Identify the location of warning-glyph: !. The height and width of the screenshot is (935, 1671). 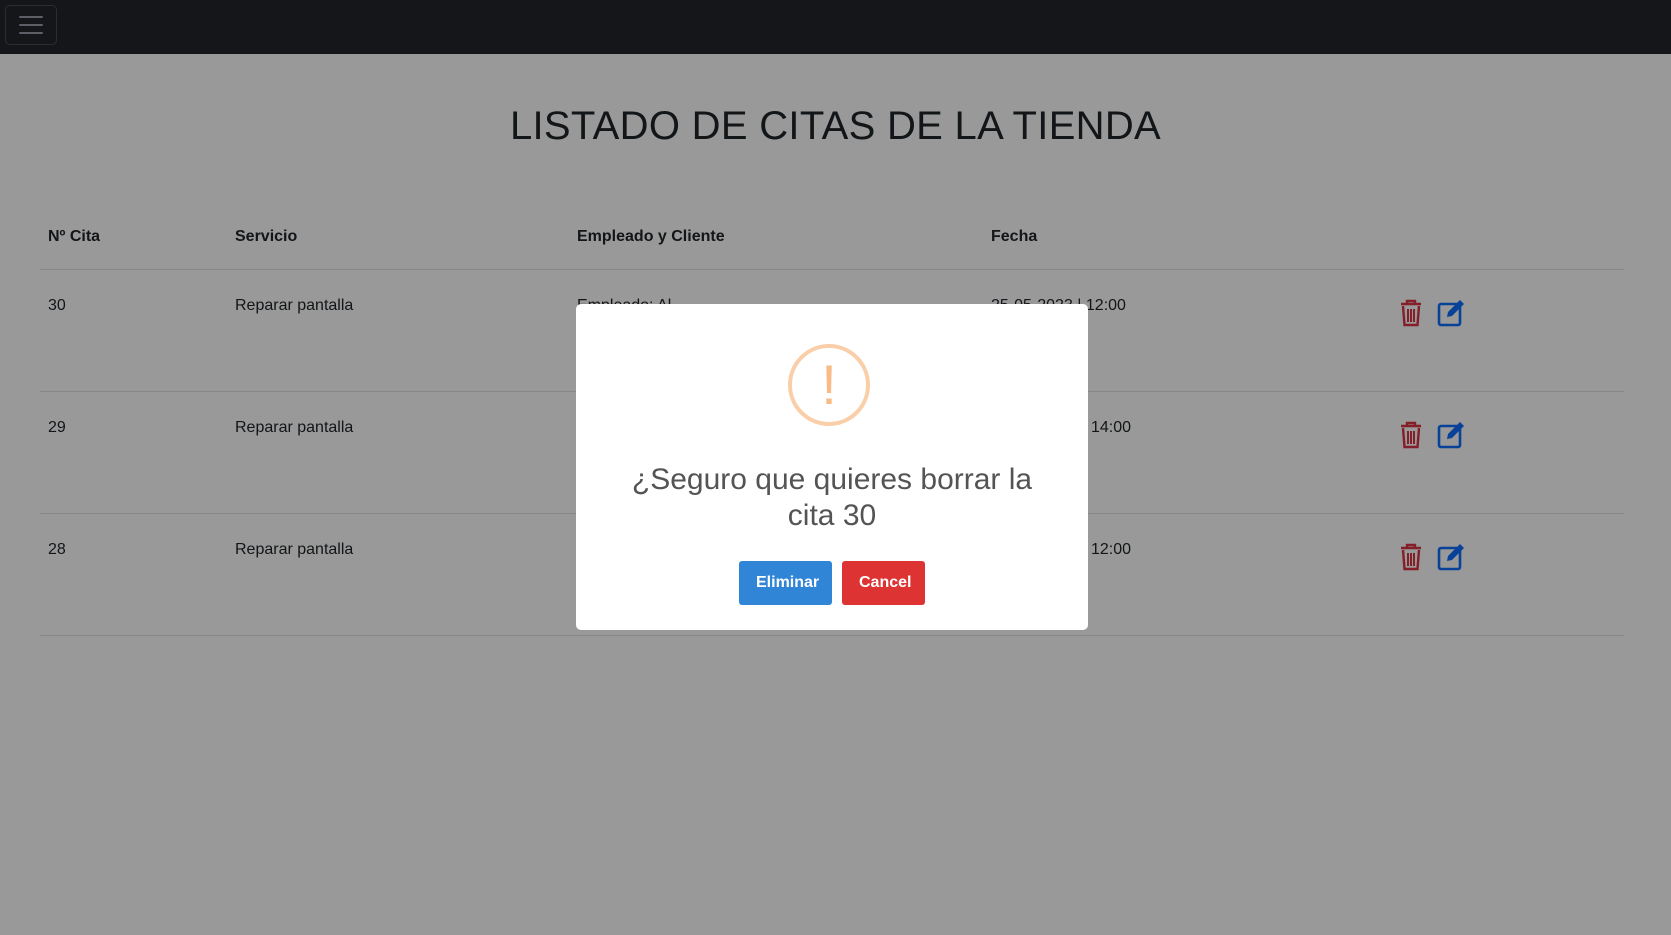
(829, 384).